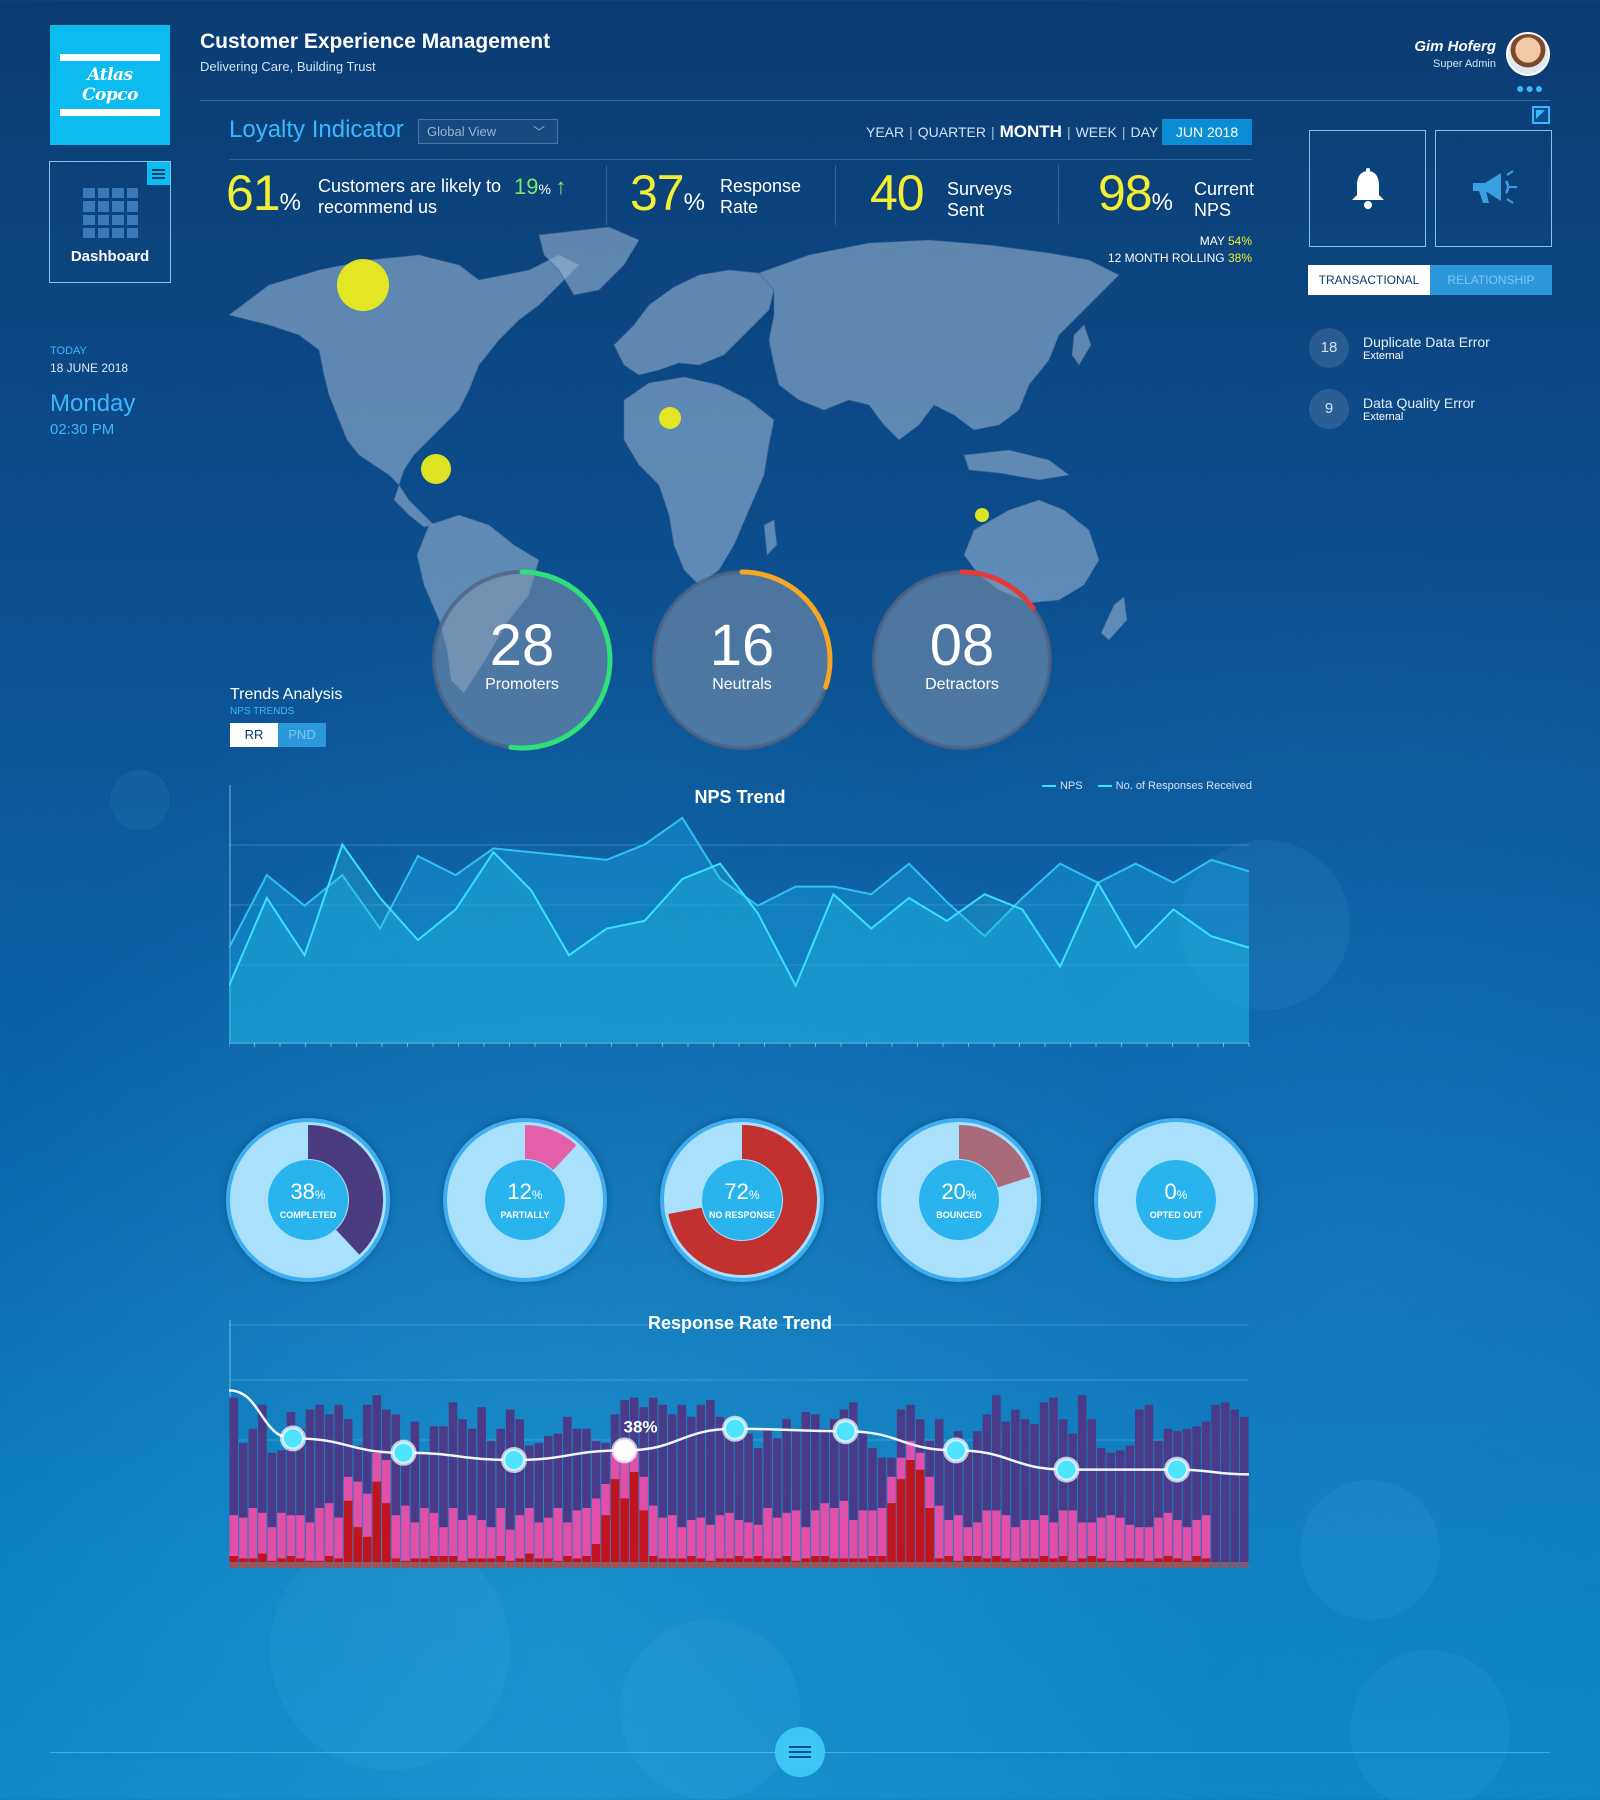 The width and height of the screenshot is (1600, 1800). I want to click on kpi-nps-label1: Current, so click(1224, 189).